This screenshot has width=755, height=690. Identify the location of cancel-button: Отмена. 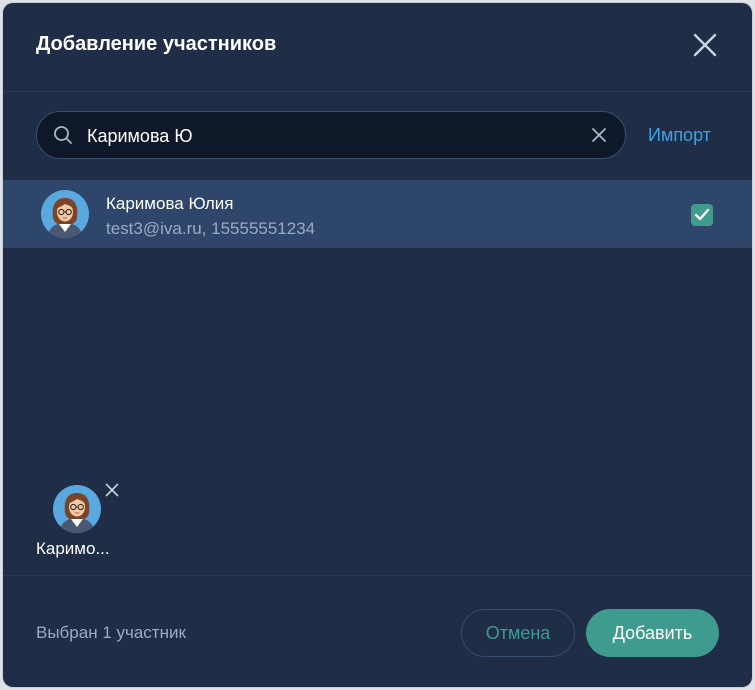
(518, 633).